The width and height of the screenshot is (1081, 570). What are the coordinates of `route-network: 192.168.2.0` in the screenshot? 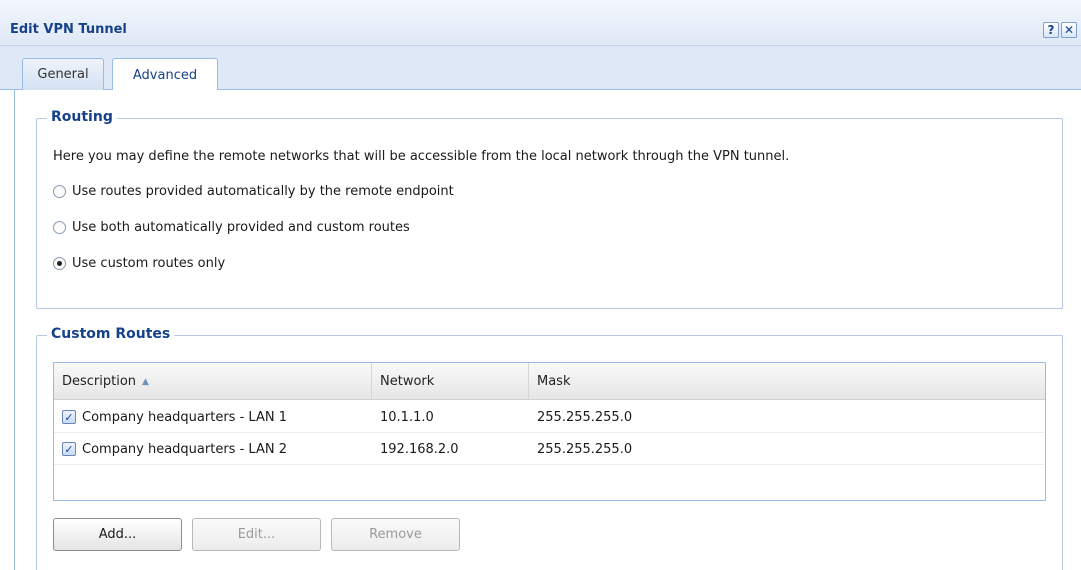 It's located at (419, 449).